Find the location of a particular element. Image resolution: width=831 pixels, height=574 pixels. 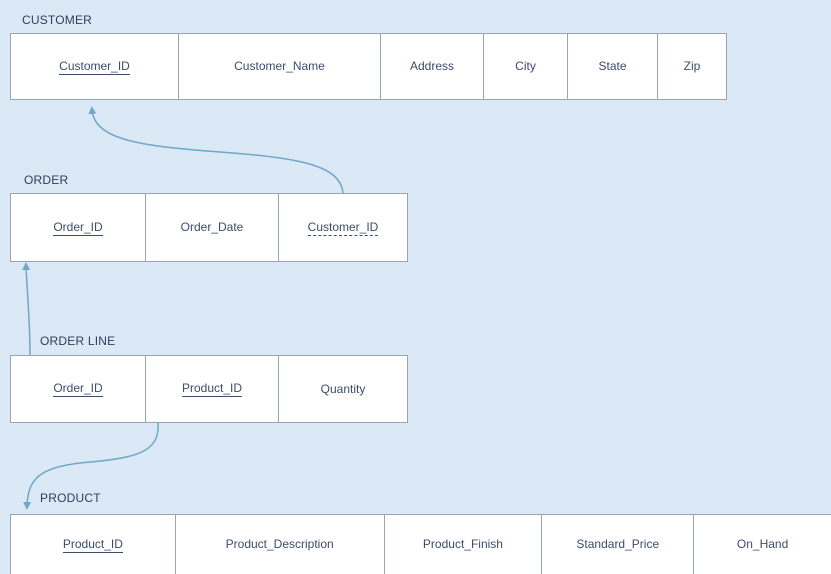

link-order-customer-to-customer is located at coordinates (216, 150).